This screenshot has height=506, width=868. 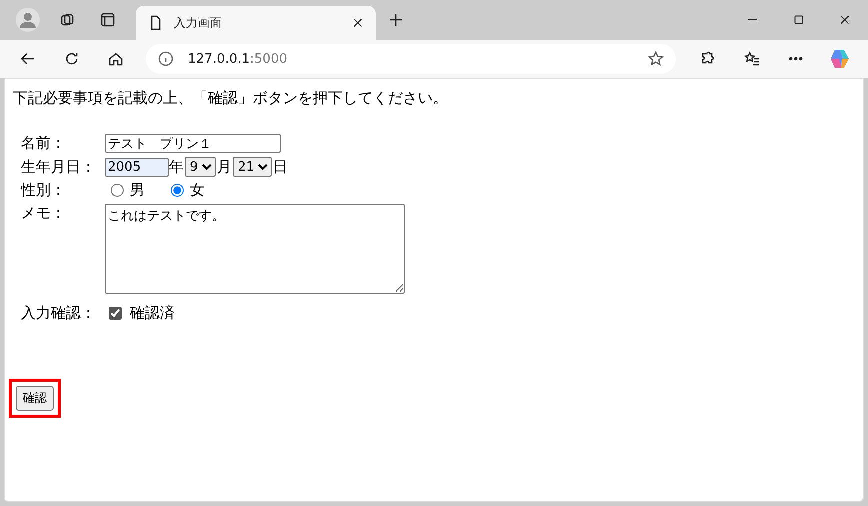 I want to click on memo-field: これはテストです。, so click(x=255, y=249).